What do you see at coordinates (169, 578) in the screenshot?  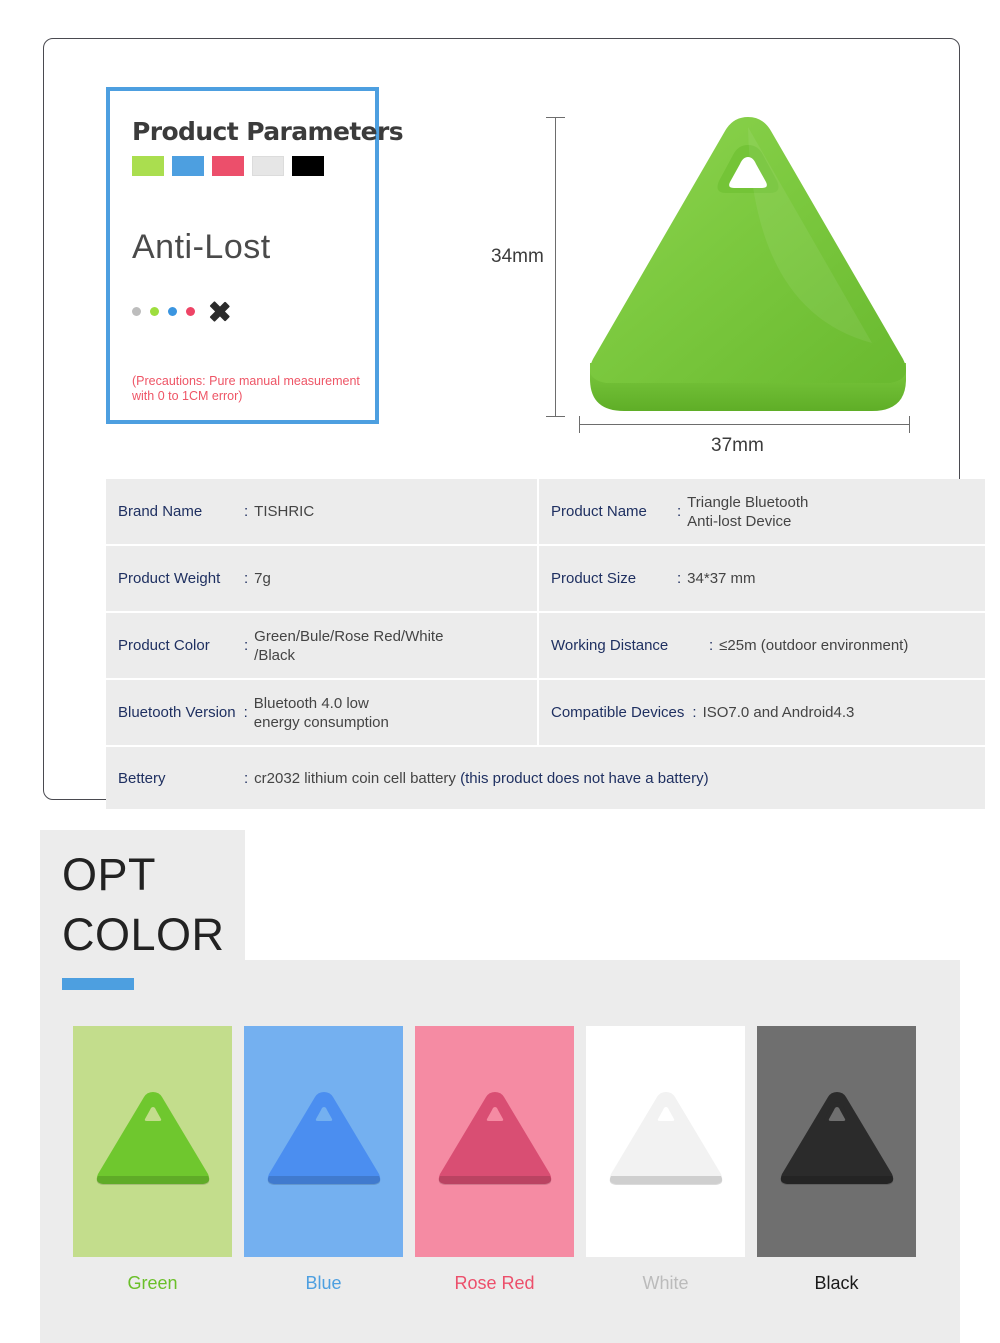 I see `spec-label: Product Weight` at bounding box center [169, 578].